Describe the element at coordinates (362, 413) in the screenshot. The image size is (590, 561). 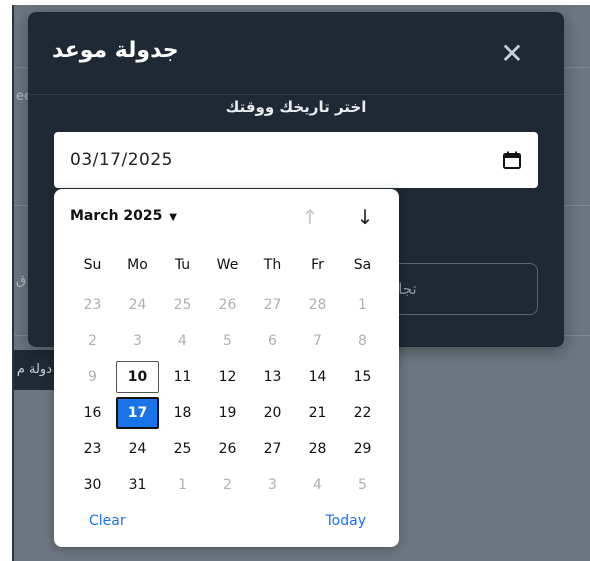
I see `calendar-day: 22` at that location.